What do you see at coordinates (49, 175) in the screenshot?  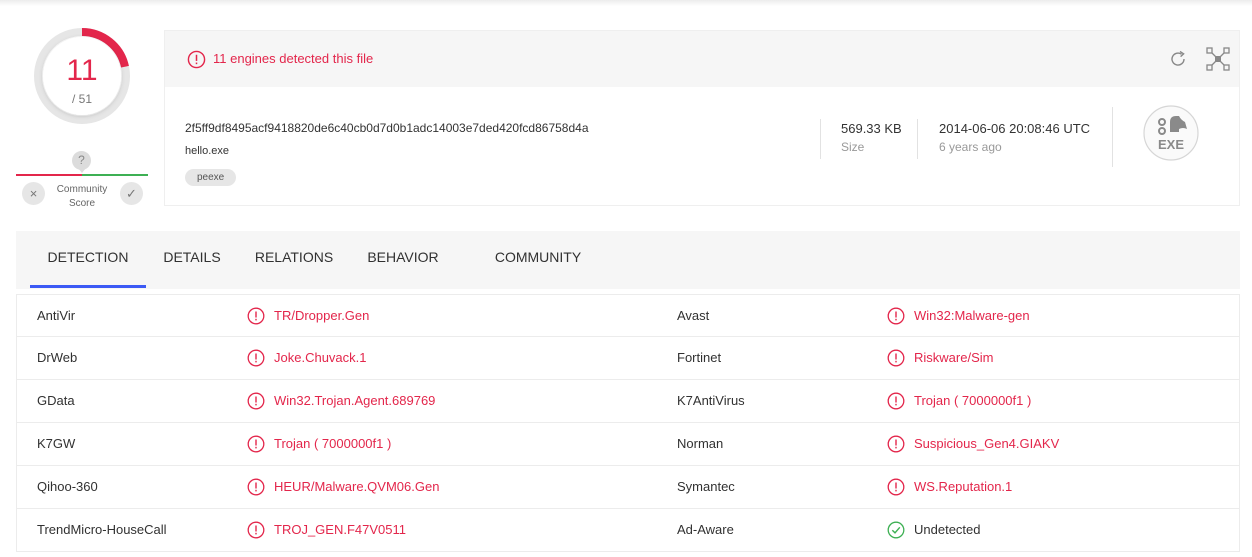 I see `community-bar-negative` at bounding box center [49, 175].